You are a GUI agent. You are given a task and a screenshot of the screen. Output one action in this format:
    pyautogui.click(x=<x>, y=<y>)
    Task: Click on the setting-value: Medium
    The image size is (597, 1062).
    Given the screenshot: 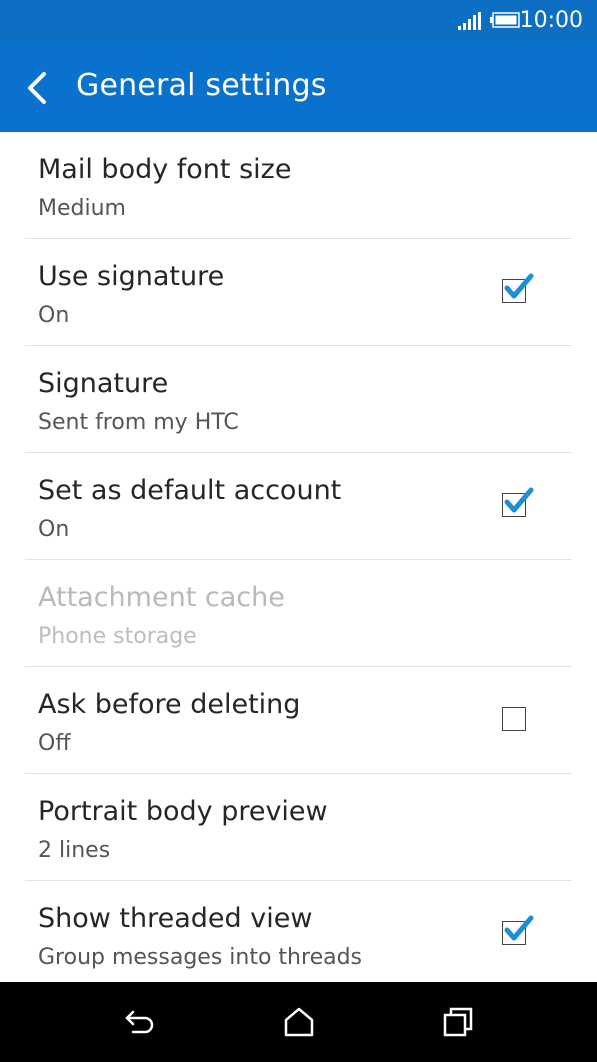 What is the action you would take?
    pyautogui.click(x=82, y=208)
    